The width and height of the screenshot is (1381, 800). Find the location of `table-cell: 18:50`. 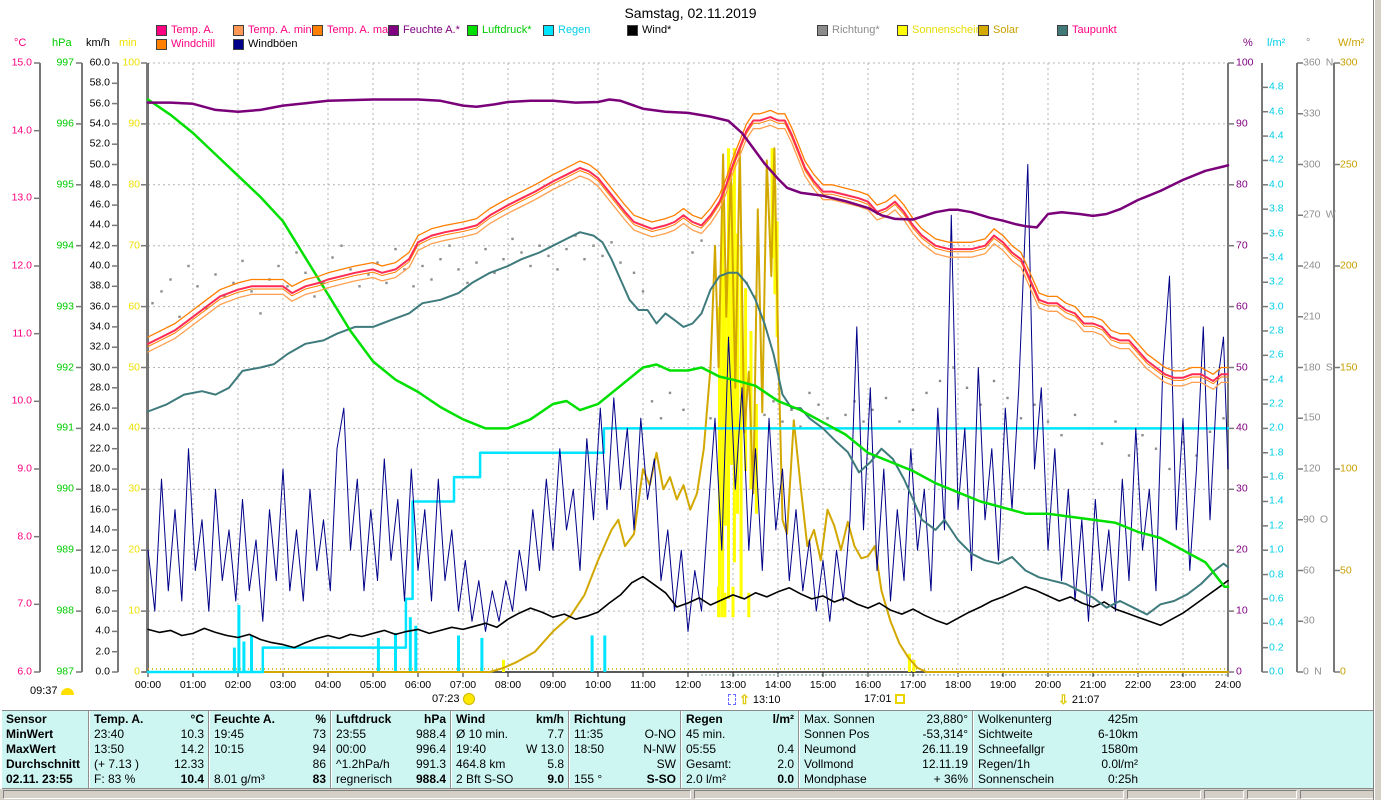

table-cell: 18:50 is located at coordinates (589, 749).